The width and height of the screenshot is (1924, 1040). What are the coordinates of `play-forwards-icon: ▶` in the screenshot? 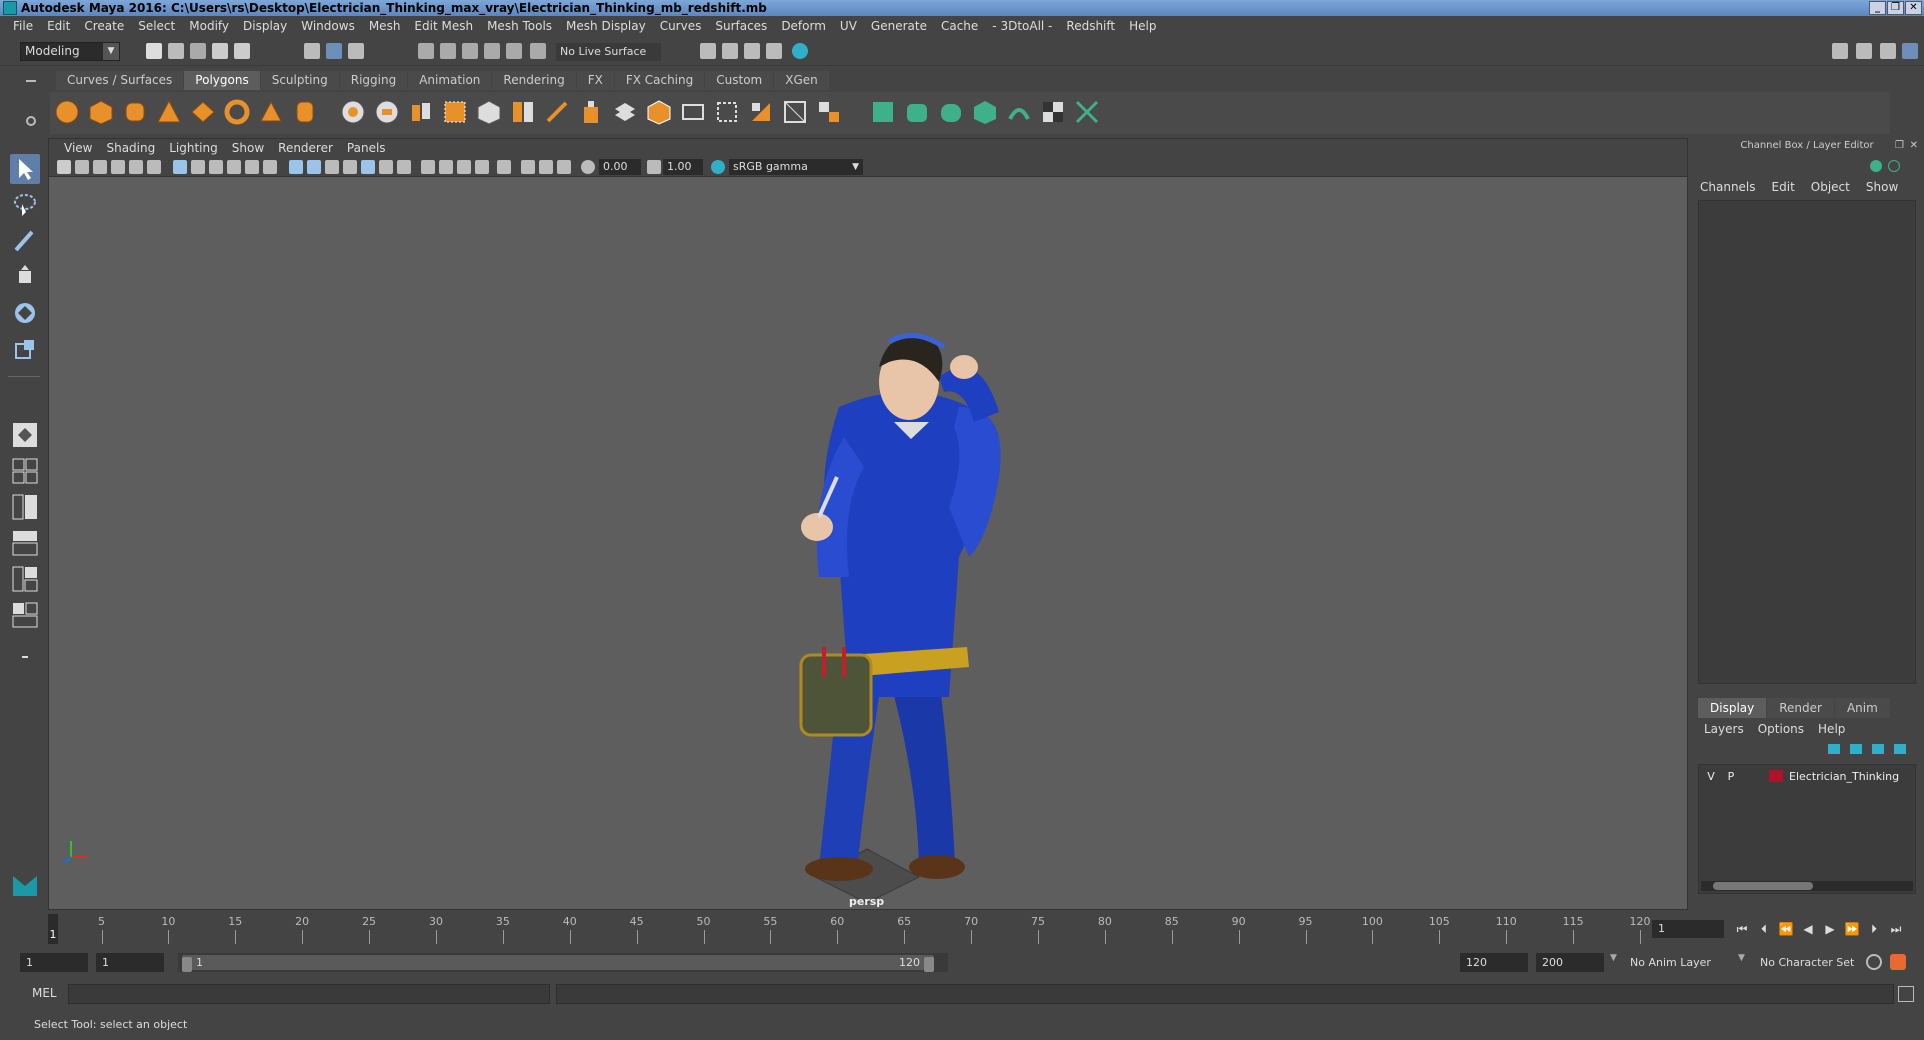 It's located at (1830, 929).